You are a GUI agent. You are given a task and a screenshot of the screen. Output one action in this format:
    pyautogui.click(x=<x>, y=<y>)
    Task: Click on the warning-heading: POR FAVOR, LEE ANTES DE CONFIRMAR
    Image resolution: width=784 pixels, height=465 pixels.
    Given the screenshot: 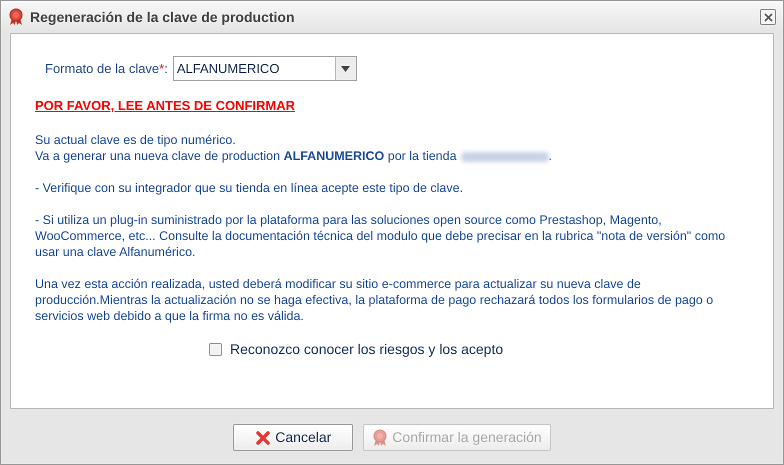 What is the action you would take?
    pyautogui.click(x=165, y=106)
    